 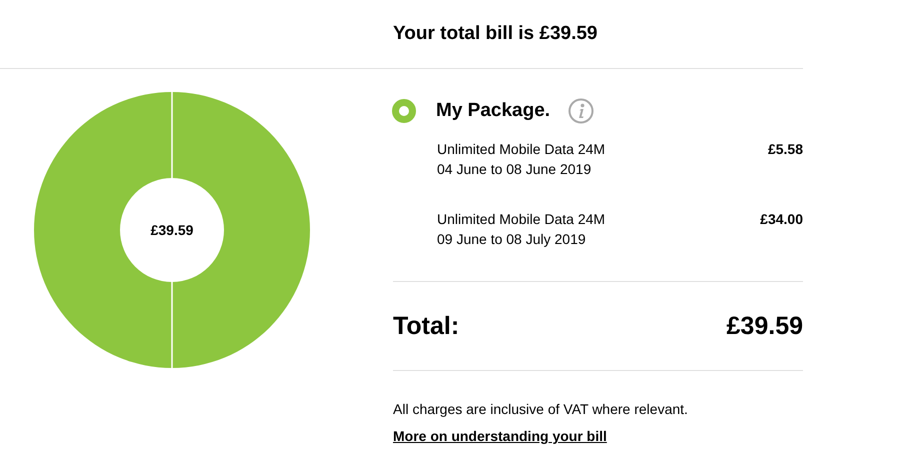 I want to click on item-period: 09 June to 08 July 2019, so click(x=512, y=239).